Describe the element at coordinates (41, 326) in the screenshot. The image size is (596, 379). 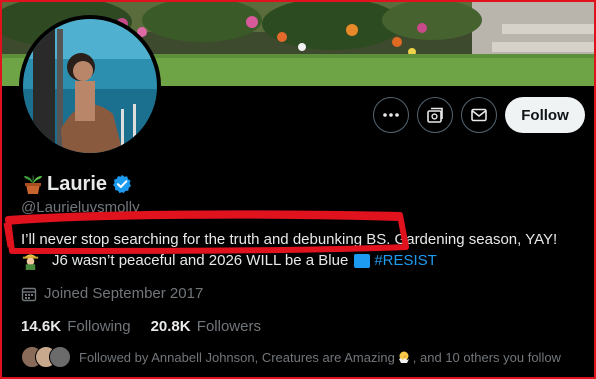
I see `following-count: 14.6K` at that location.